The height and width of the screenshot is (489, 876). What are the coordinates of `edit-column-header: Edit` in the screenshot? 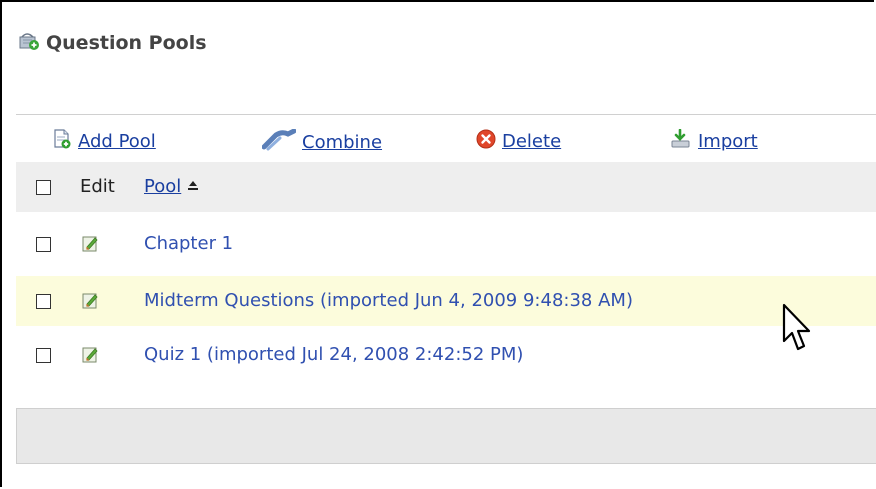 It's located at (97, 186).